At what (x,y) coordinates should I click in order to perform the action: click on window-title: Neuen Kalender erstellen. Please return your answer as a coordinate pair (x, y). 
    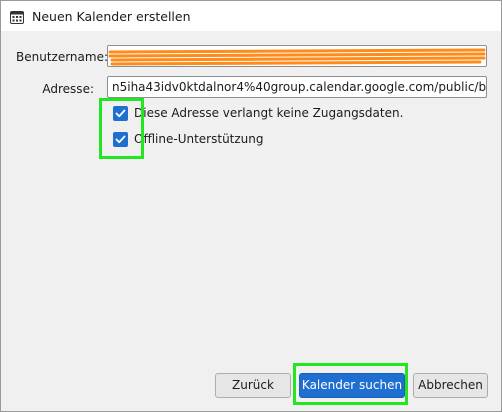
    Looking at the image, I should click on (111, 16).